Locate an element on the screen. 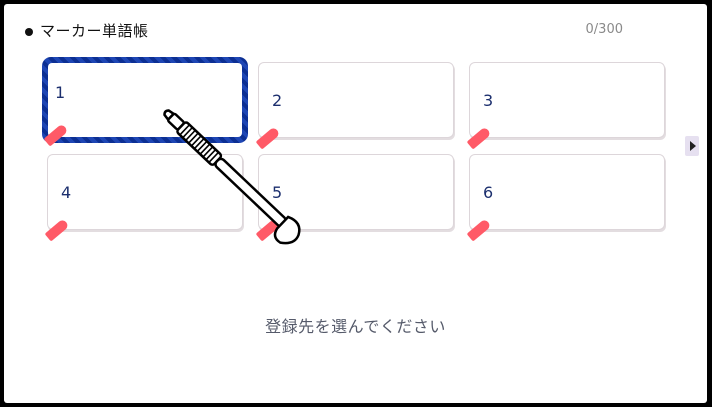  slot-4: 4 is located at coordinates (143, 198).